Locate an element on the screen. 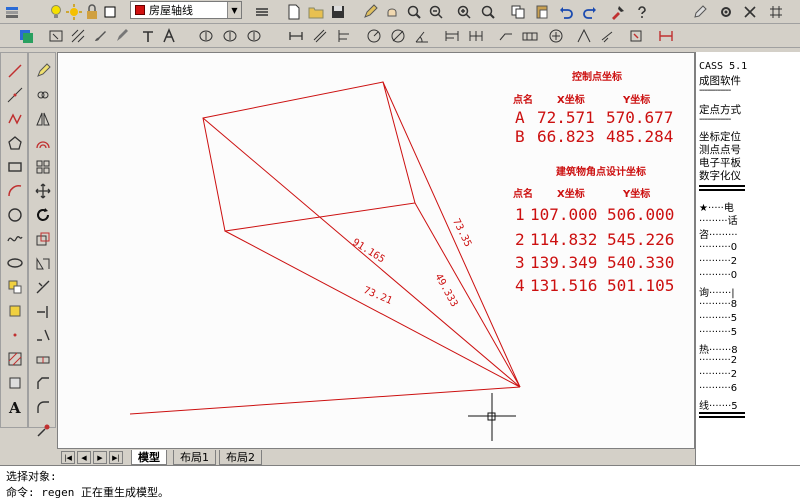 The width and height of the screenshot is (800, 500). panel-item-digitizer: 数字化仪 is located at coordinates (720, 175).